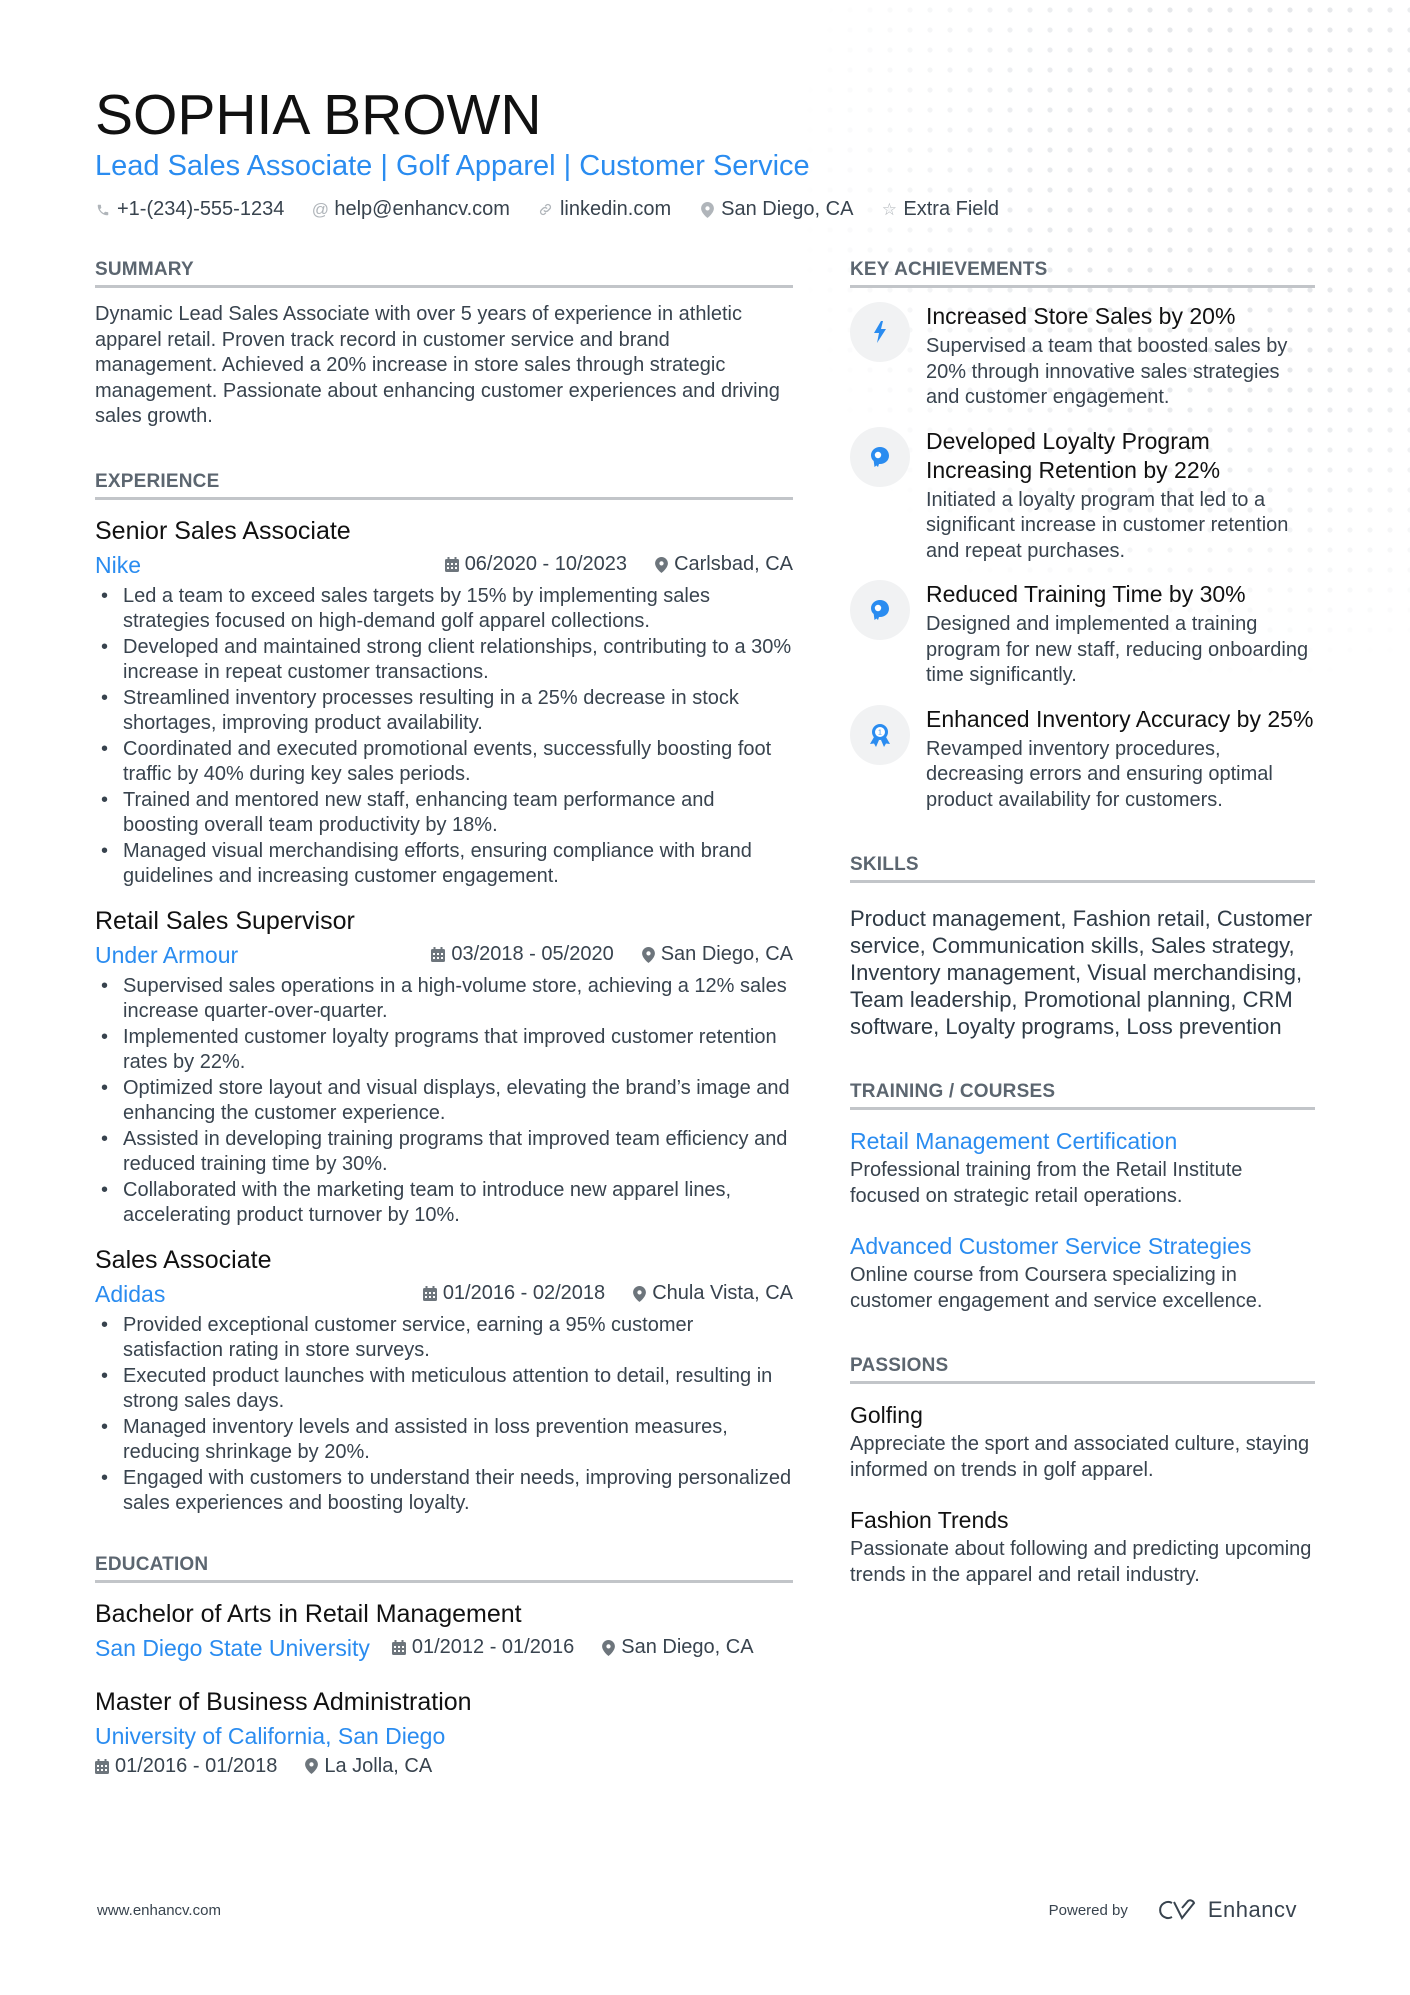  What do you see at coordinates (493, 1647) in the screenshot?
I see `education-dates-text: 01/2012 - 01/2016` at bounding box center [493, 1647].